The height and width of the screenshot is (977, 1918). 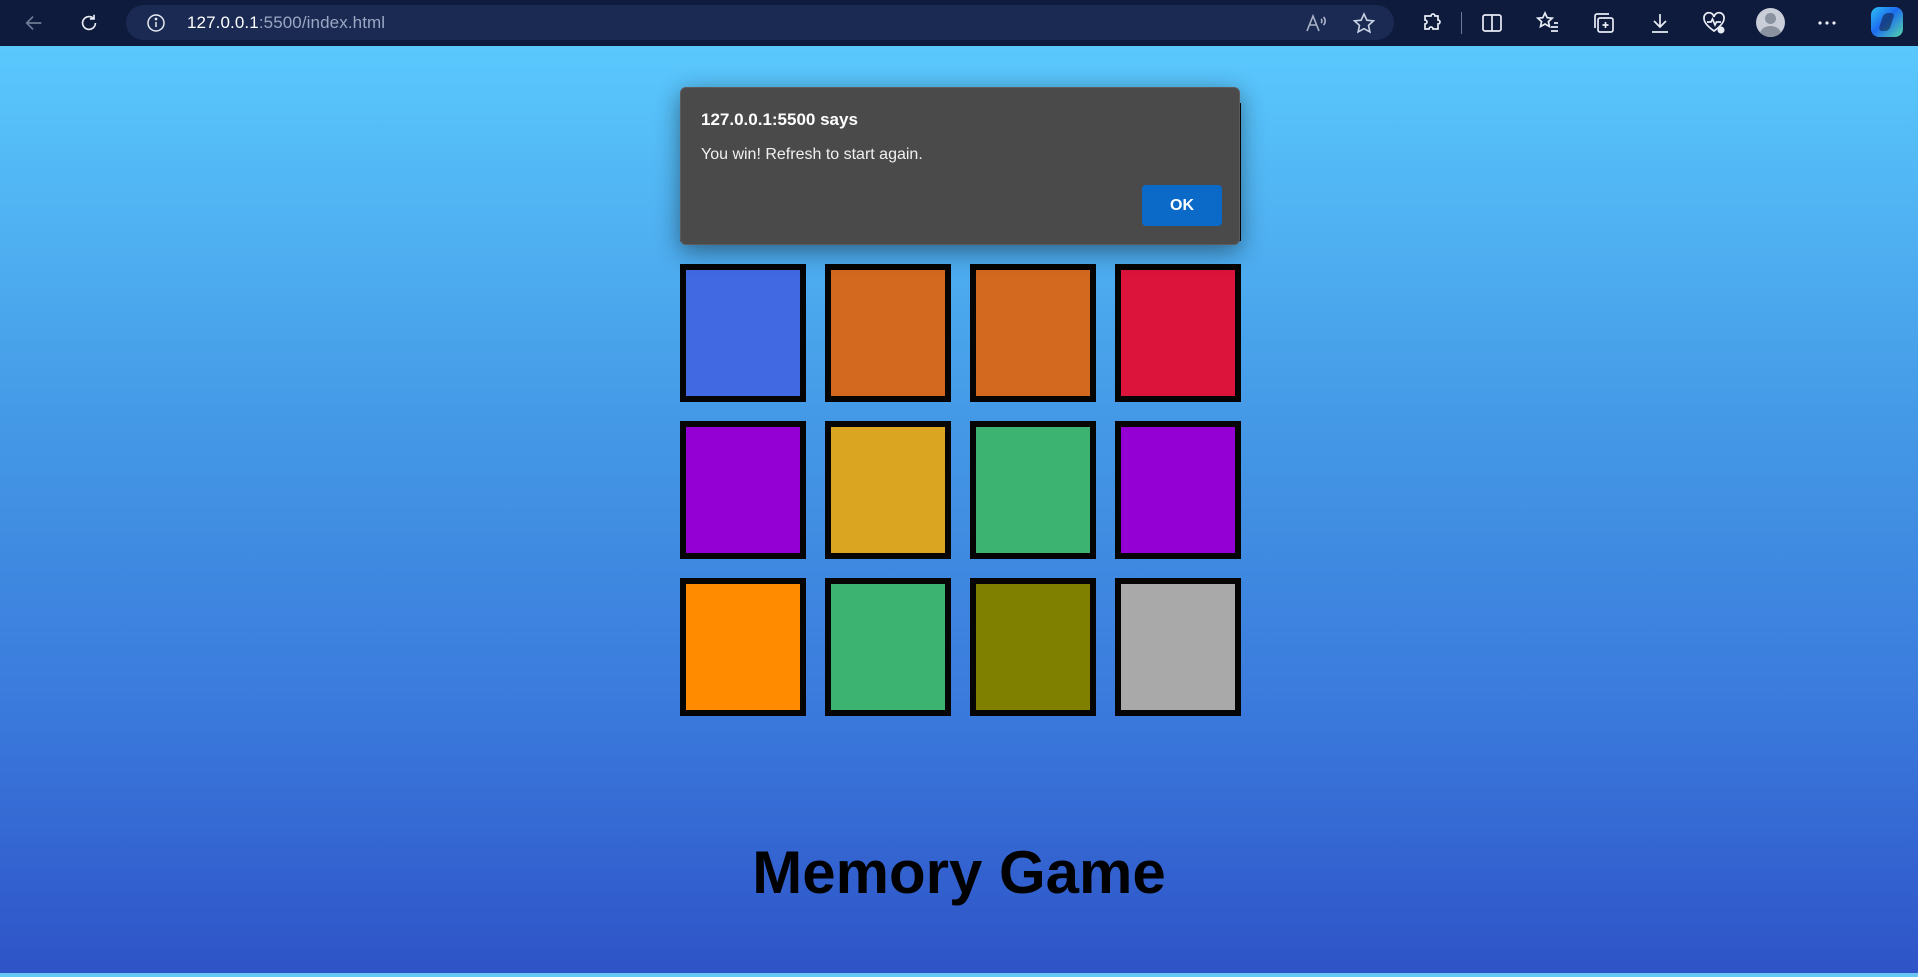 I want to click on url-text: 127.0.0.1:5500/index.html, so click(x=286, y=23).